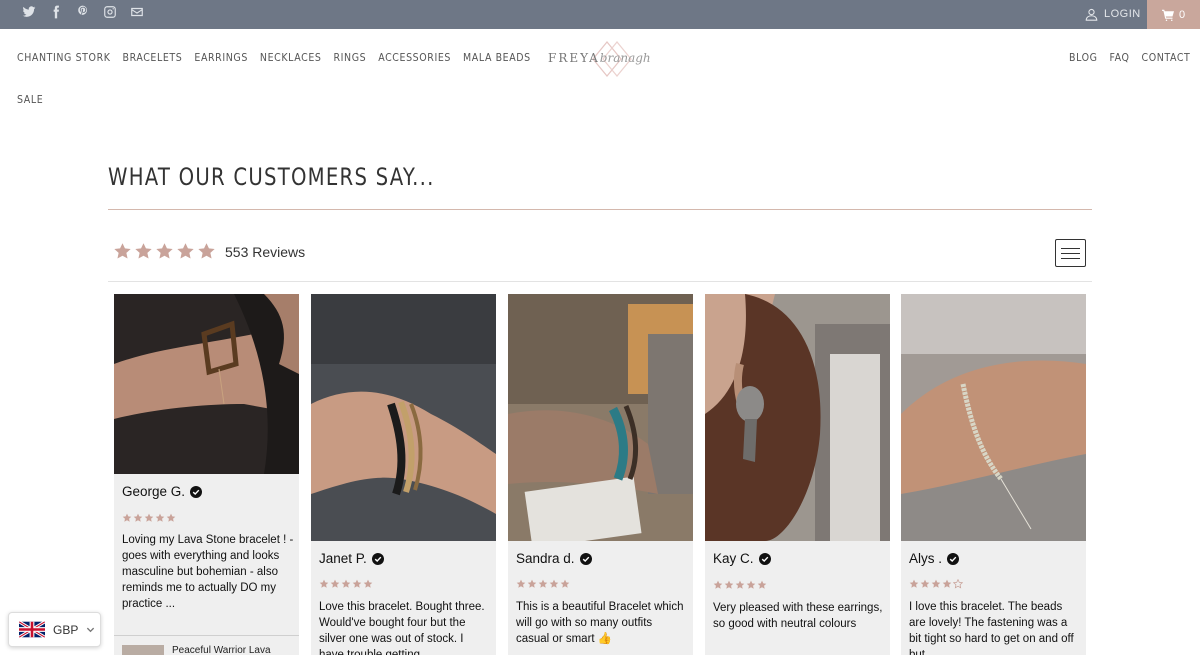  Describe the element at coordinates (600, 281) in the screenshot. I see `summary-divider` at that location.